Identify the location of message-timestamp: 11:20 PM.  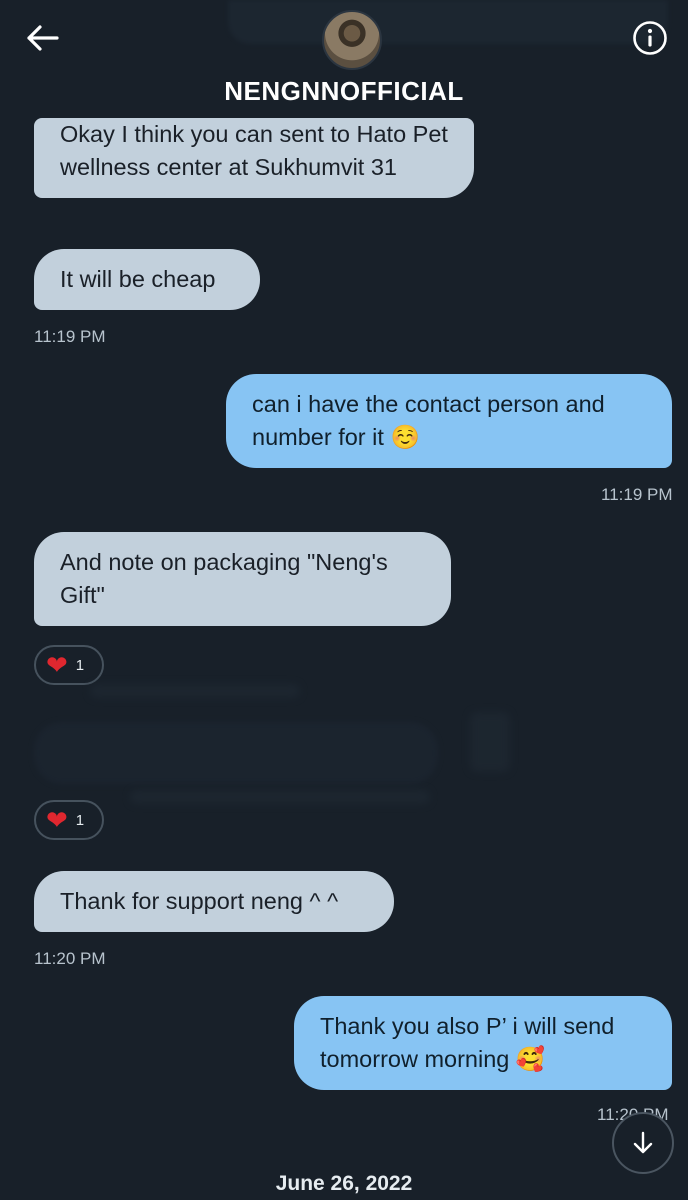
(70, 958).